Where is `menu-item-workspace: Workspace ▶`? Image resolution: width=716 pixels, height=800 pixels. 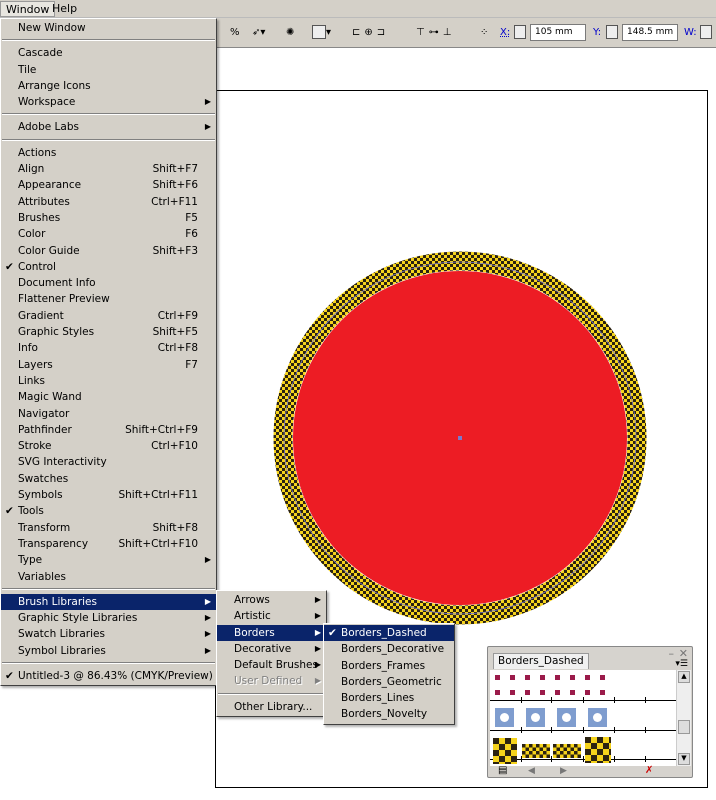 menu-item-workspace: Workspace ▶ is located at coordinates (108, 102).